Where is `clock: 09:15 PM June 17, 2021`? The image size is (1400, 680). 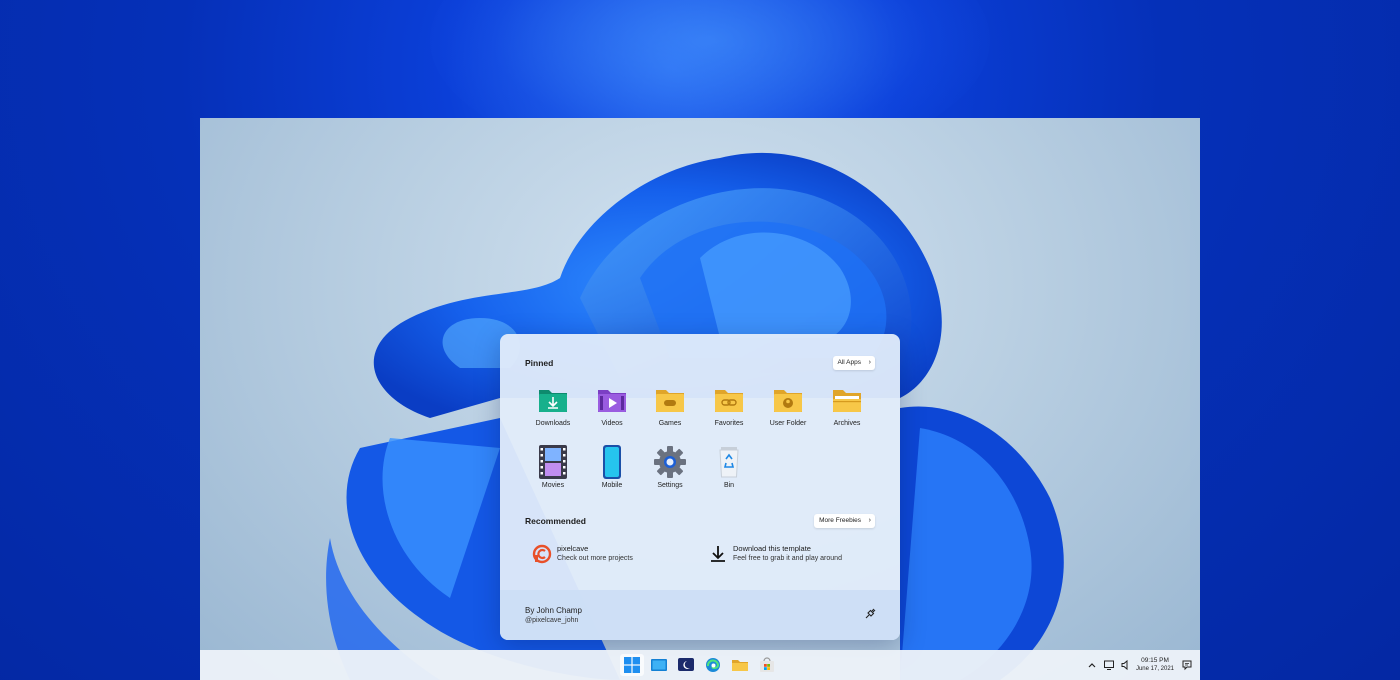
clock: 09:15 PM June 17, 2021 is located at coordinates (1155, 664).